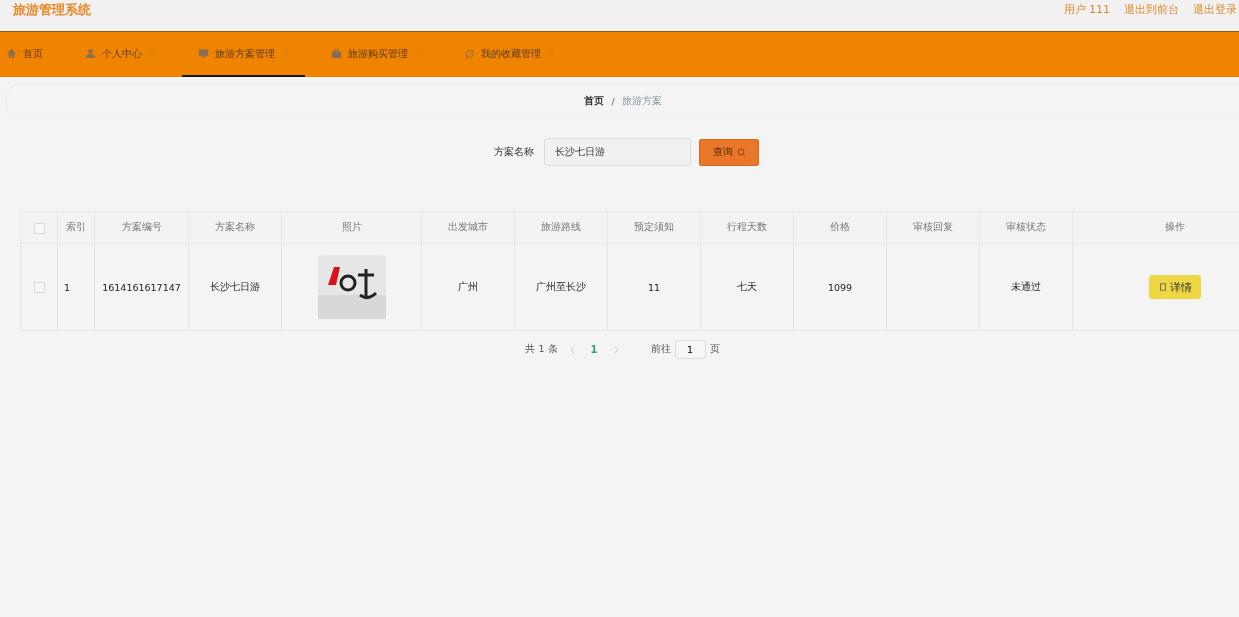  What do you see at coordinates (1026, 227) in the screenshot?
I see `column-header: 审核状态` at bounding box center [1026, 227].